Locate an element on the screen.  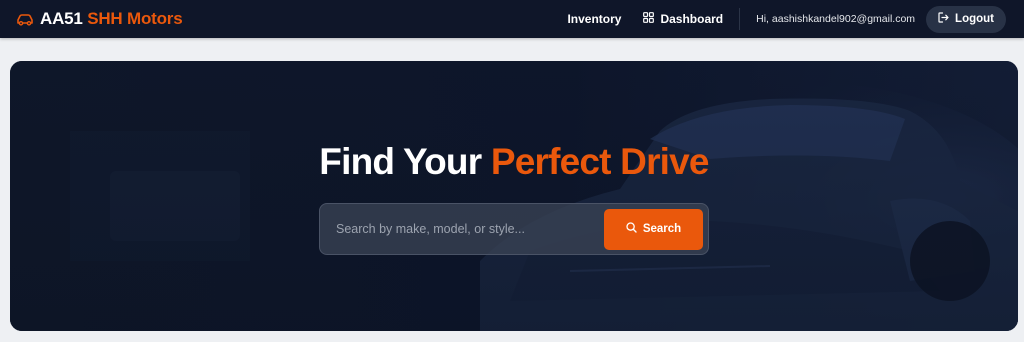
hero-title: Find Your Perfect Drive is located at coordinates (514, 162).